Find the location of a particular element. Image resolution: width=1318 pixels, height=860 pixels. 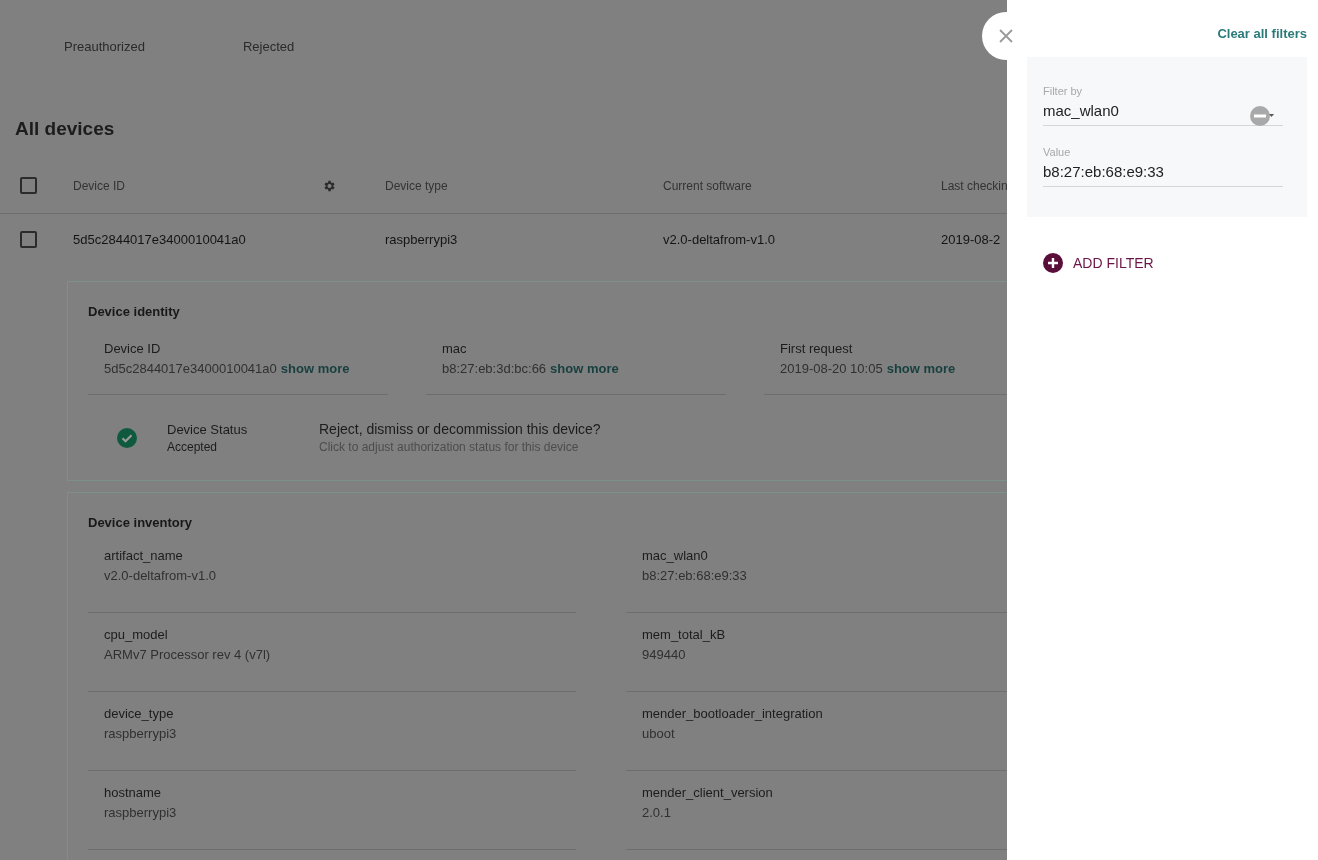

column-header: Current software is located at coordinates (708, 185).